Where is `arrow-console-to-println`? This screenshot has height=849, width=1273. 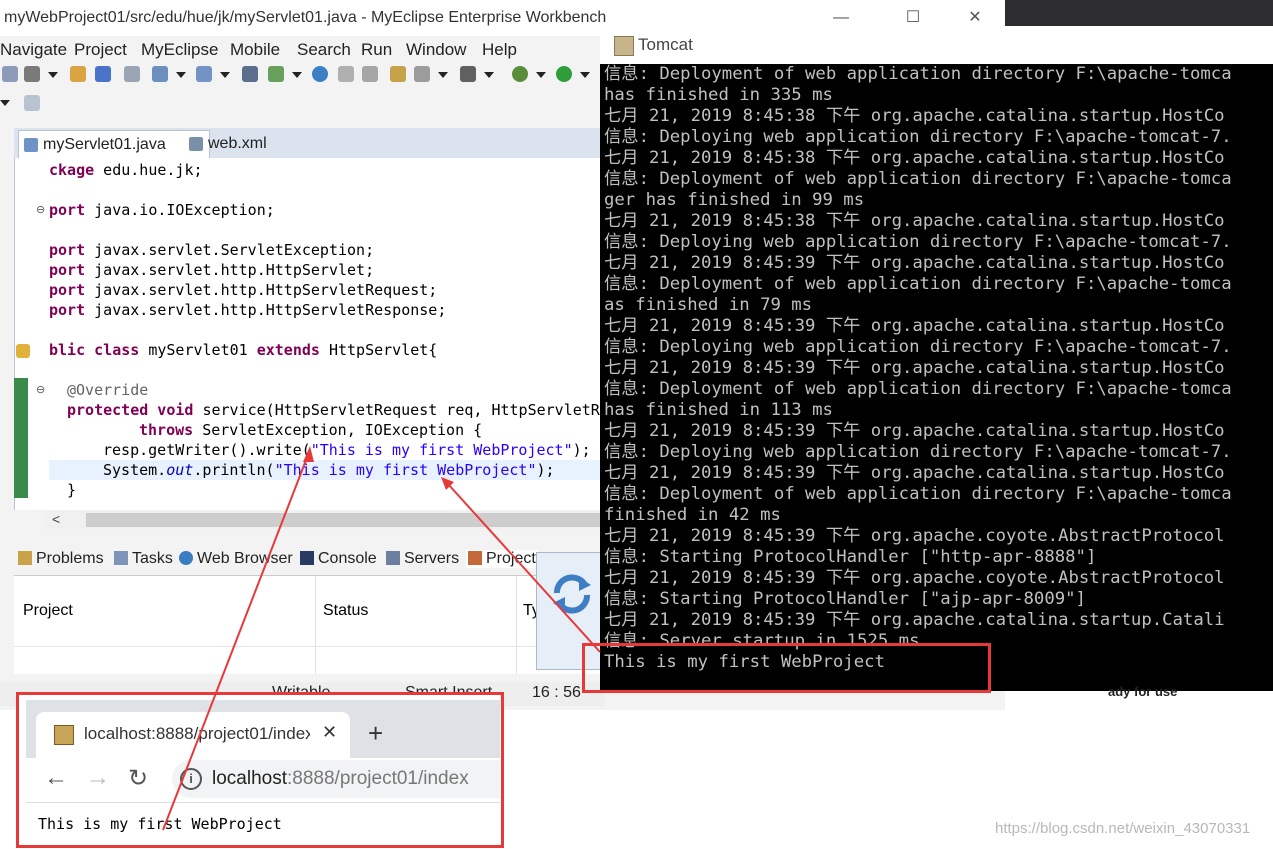 arrow-console-to-println is located at coordinates (524, 568).